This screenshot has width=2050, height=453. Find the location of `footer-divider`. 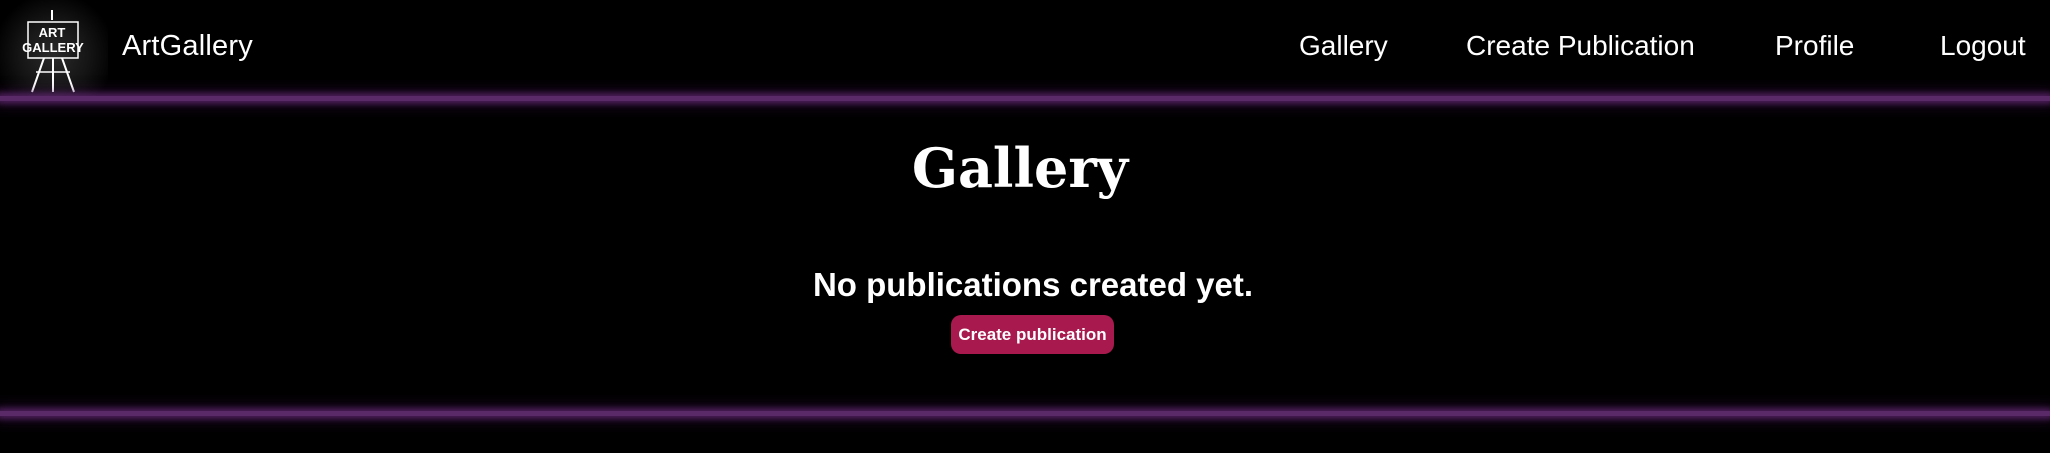

footer-divider is located at coordinates (1025, 413).